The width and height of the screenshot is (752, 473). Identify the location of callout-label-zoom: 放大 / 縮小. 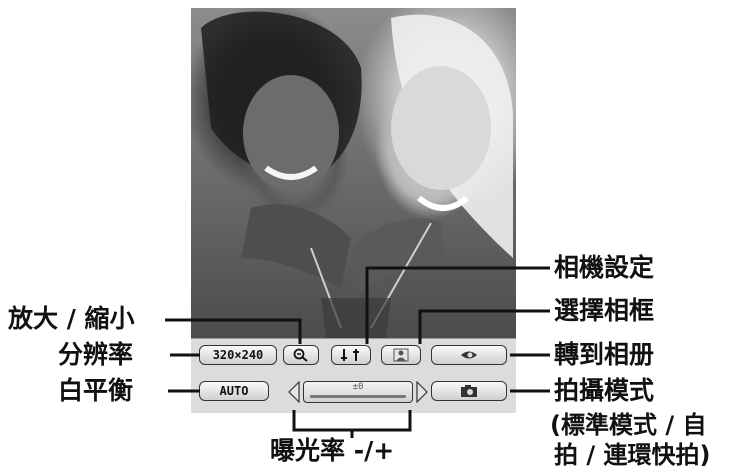
(71, 318).